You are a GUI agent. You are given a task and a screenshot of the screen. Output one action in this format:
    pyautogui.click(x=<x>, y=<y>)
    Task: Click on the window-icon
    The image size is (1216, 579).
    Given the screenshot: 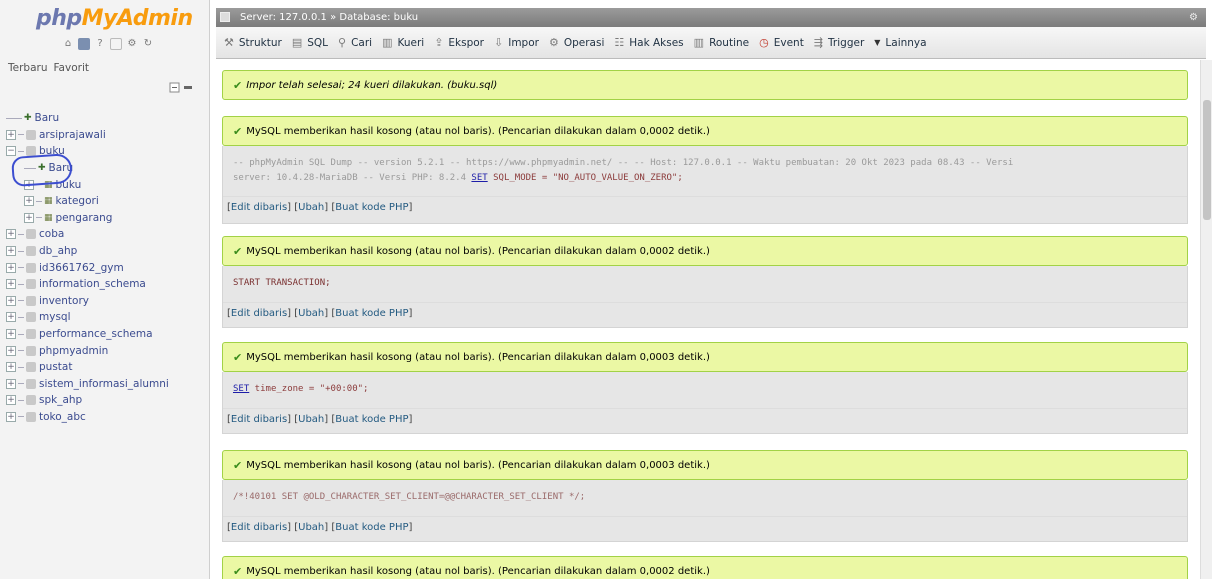 What is the action you would take?
    pyautogui.click(x=225, y=17)
    